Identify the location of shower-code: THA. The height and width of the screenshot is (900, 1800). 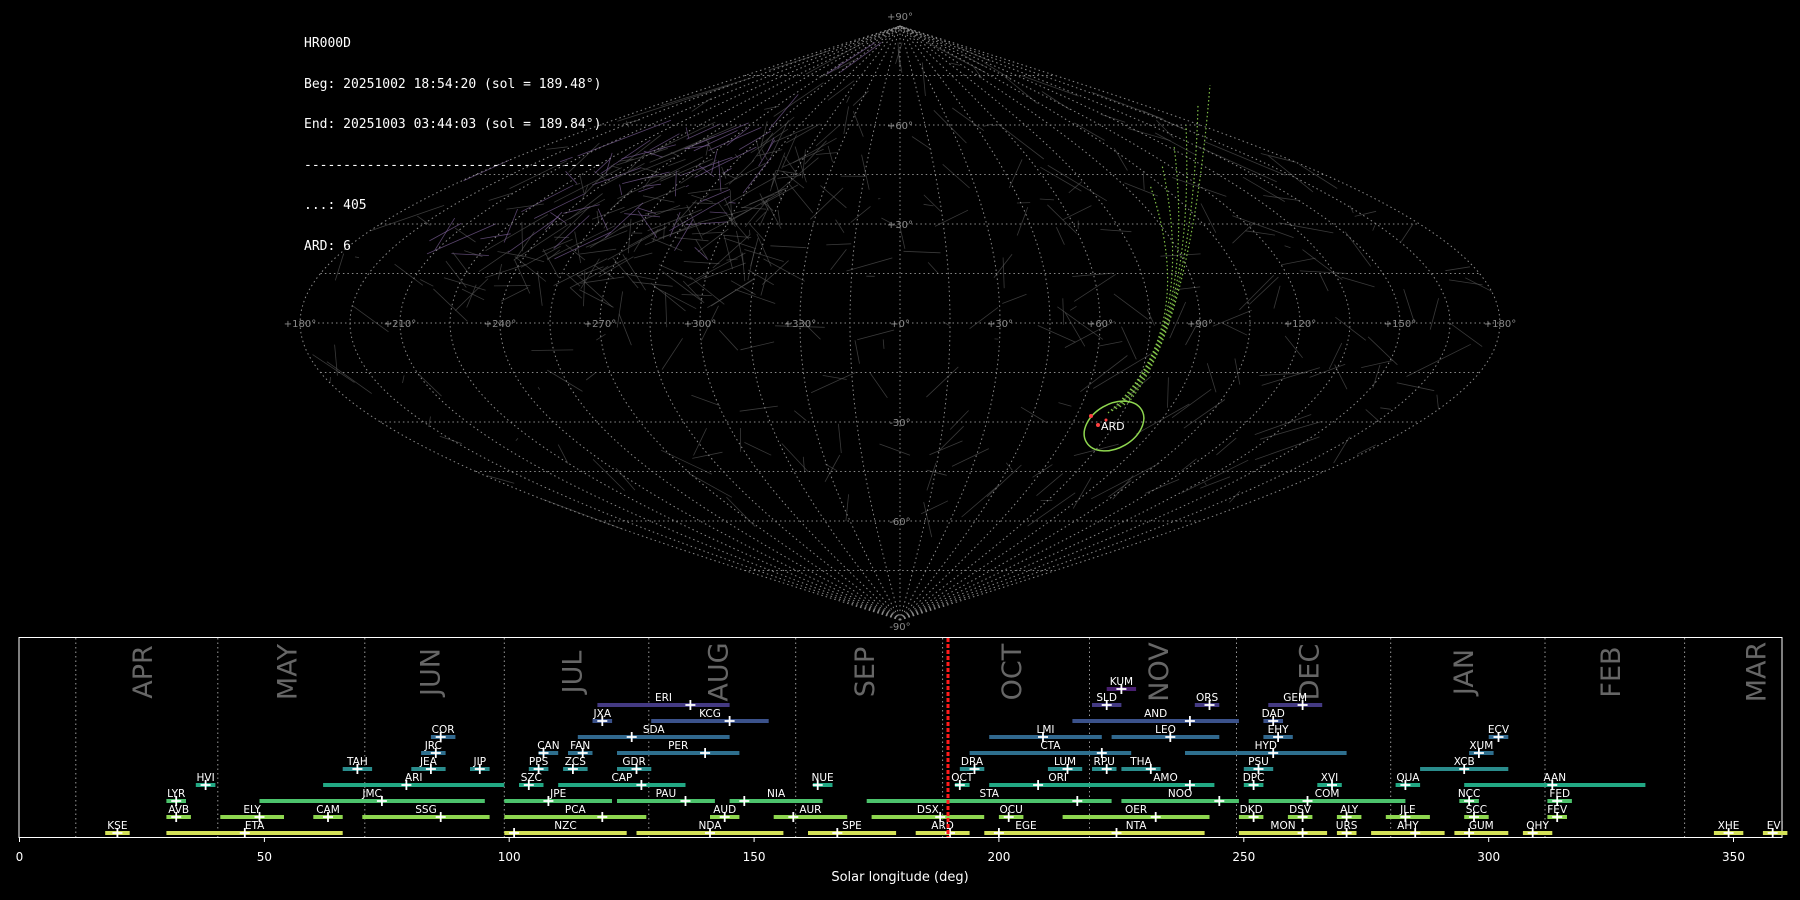
(1140, 762).